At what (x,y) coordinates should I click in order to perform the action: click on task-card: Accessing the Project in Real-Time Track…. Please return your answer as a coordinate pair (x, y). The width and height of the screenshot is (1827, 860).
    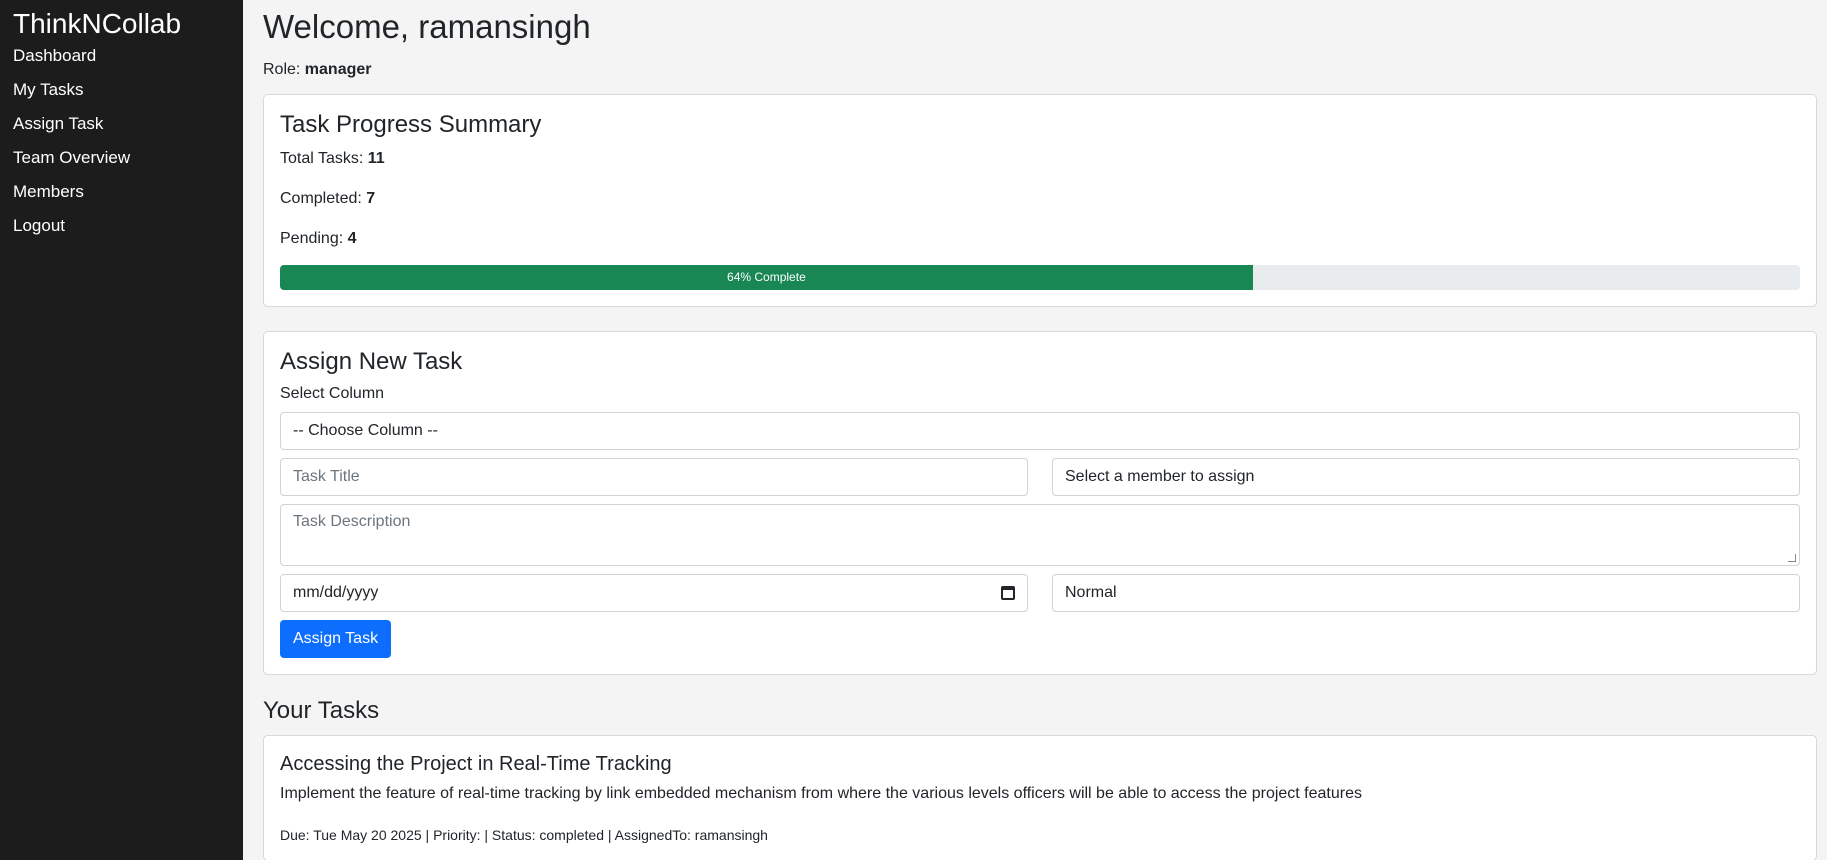
    Looking at the image, I should click on (1040, 797).